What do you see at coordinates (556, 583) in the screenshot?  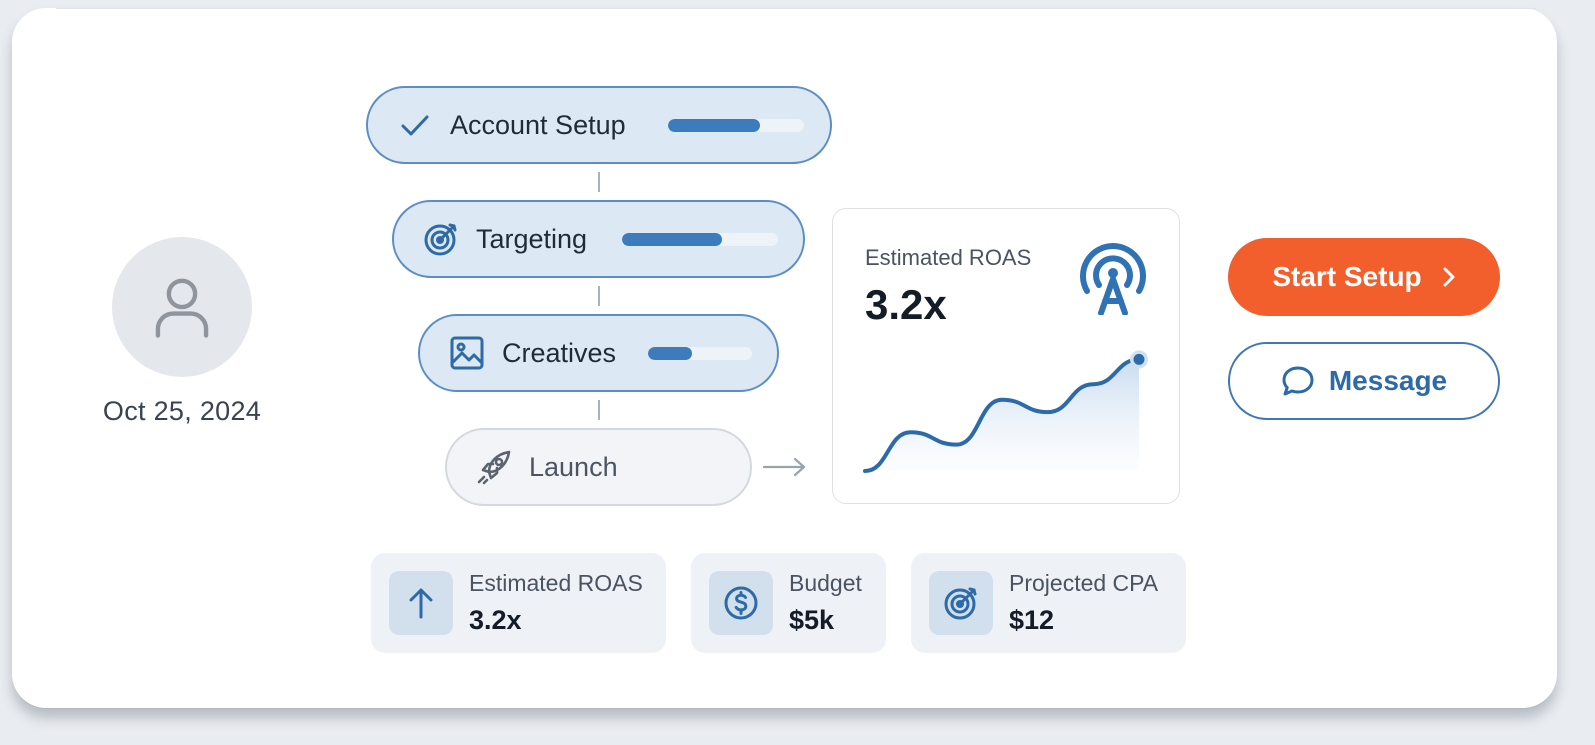 I see `stat-label: Estimated ROAS` at bounding box center [556, 583].